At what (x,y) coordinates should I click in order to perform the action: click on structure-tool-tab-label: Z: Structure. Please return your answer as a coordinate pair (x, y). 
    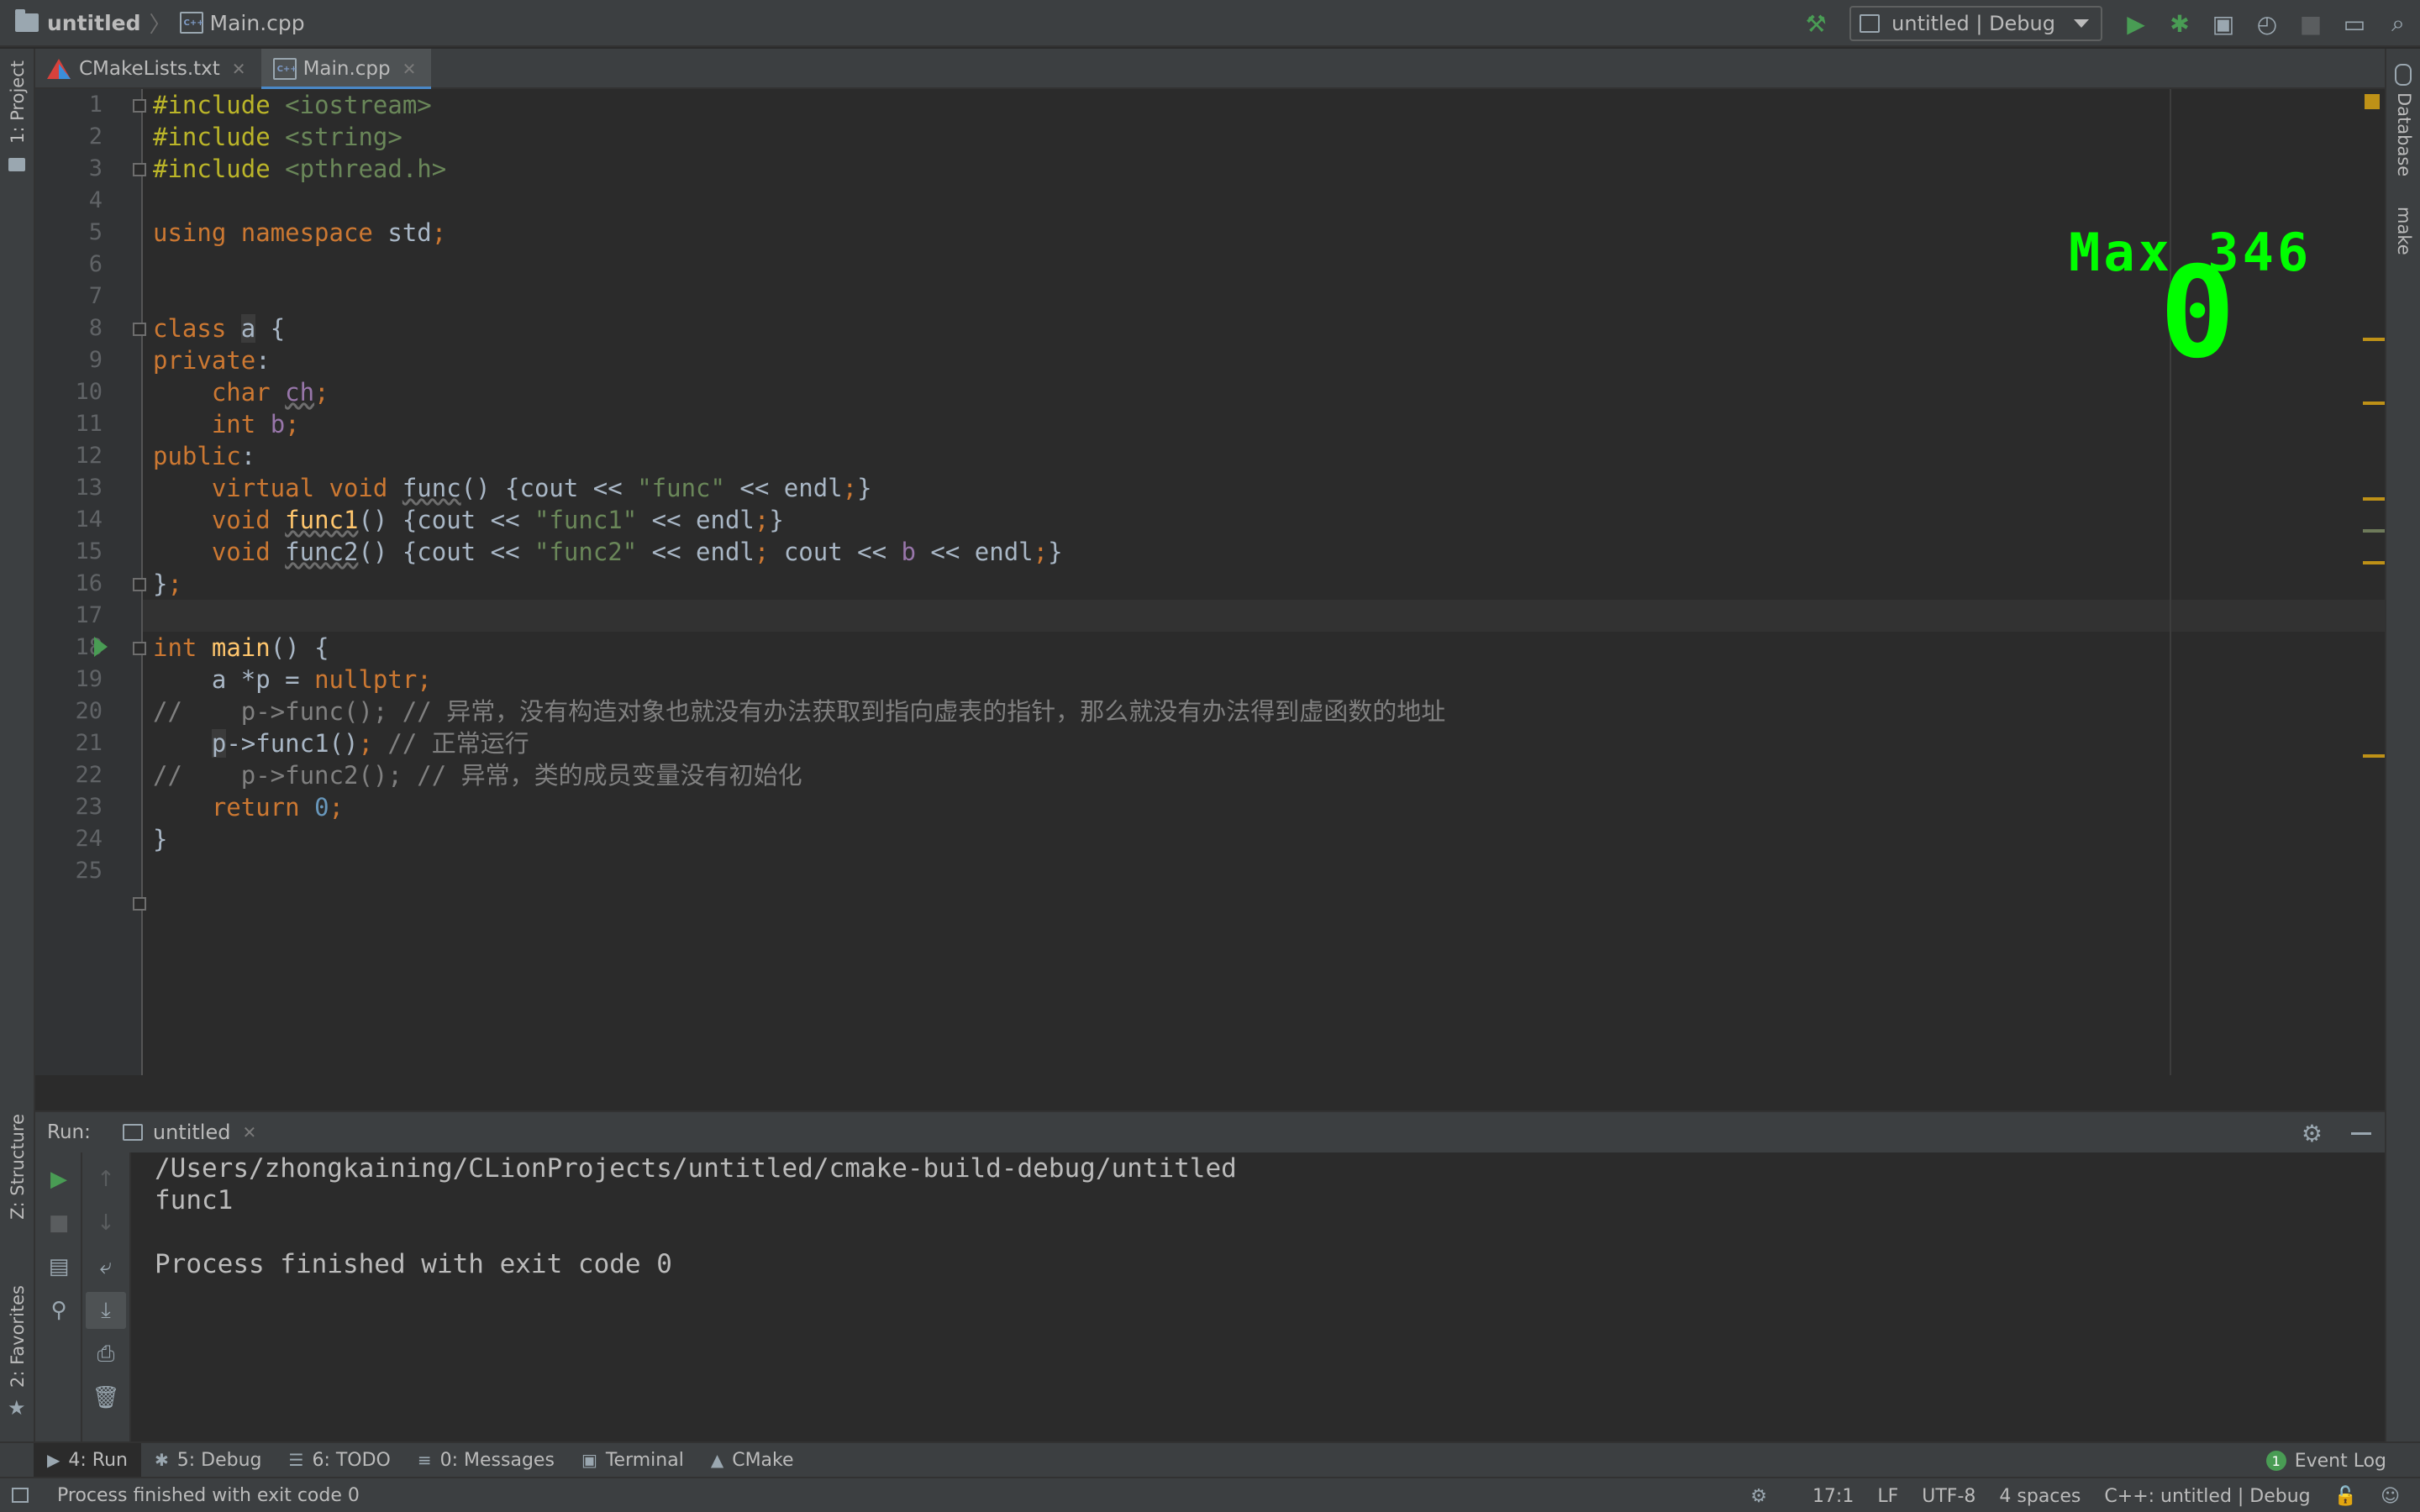
    Looking at the image, I should click on (18, 1167).